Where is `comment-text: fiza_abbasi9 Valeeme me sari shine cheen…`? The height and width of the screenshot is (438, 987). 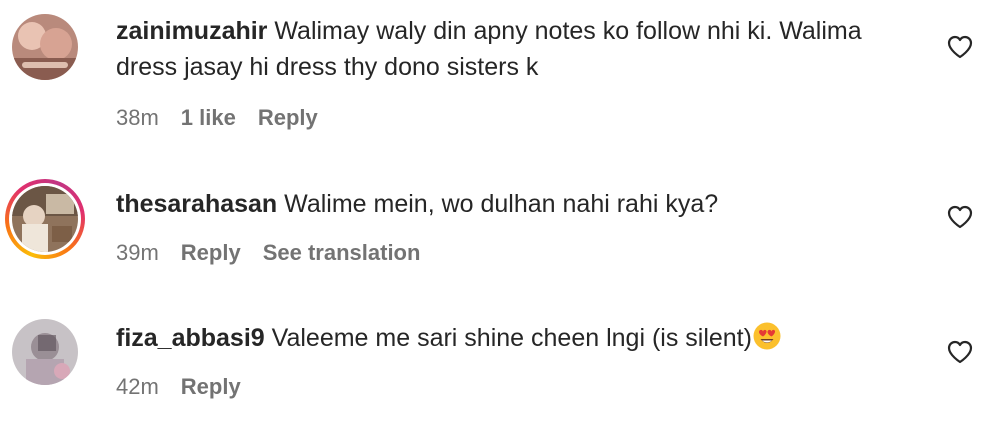
comment-text: fiza_abbasi9 Valeeme me sari shine cheen… is located at coordinates (516, 338).